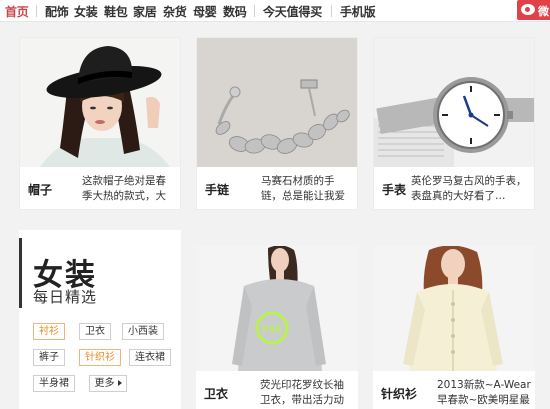  I want to click on nav-digital: 数码, so click(235, 11).